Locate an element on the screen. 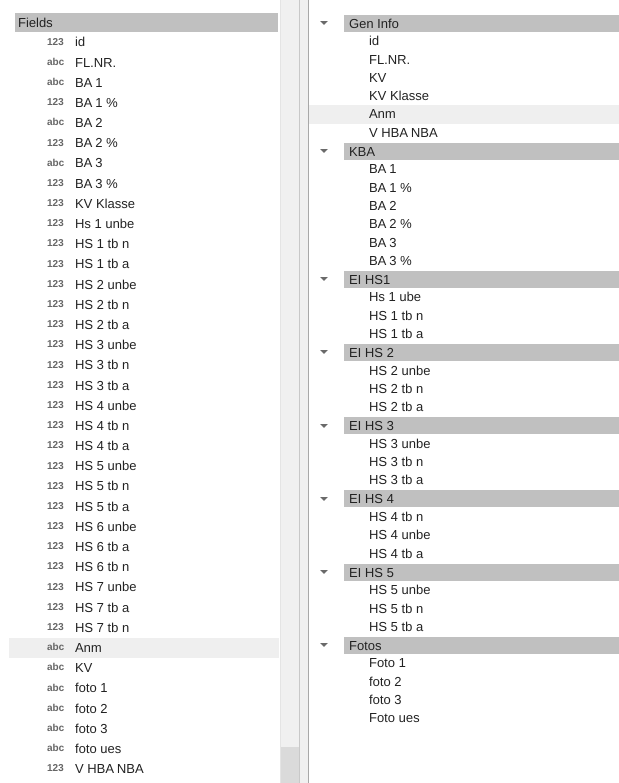 The image size is (619, 783). group-field-item: Foto ues is located at coordinates (464, 718).